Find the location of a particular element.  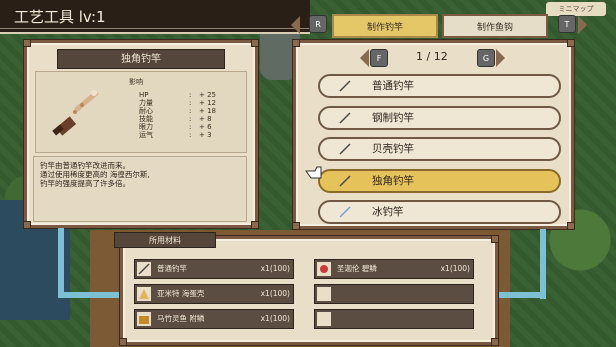

material-name: 圣迦伦 碧鳞 is located at coordinates (357, 268).